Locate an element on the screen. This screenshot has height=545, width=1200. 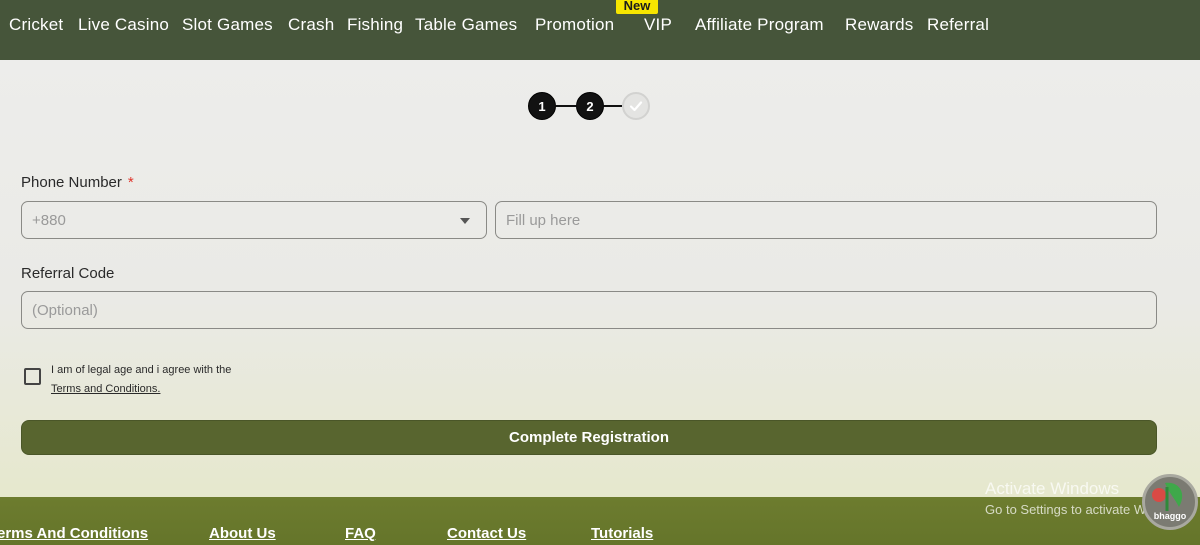
nav-item-cricket: Cricket is located at coordinates (36, 25).